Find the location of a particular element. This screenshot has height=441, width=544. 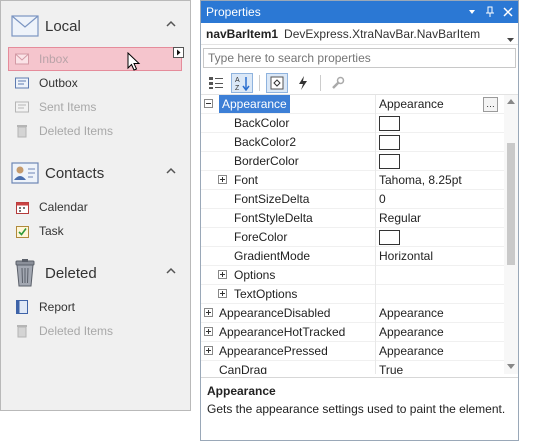

property-name-cell: ForeColor is located at coordinates (288, 237).